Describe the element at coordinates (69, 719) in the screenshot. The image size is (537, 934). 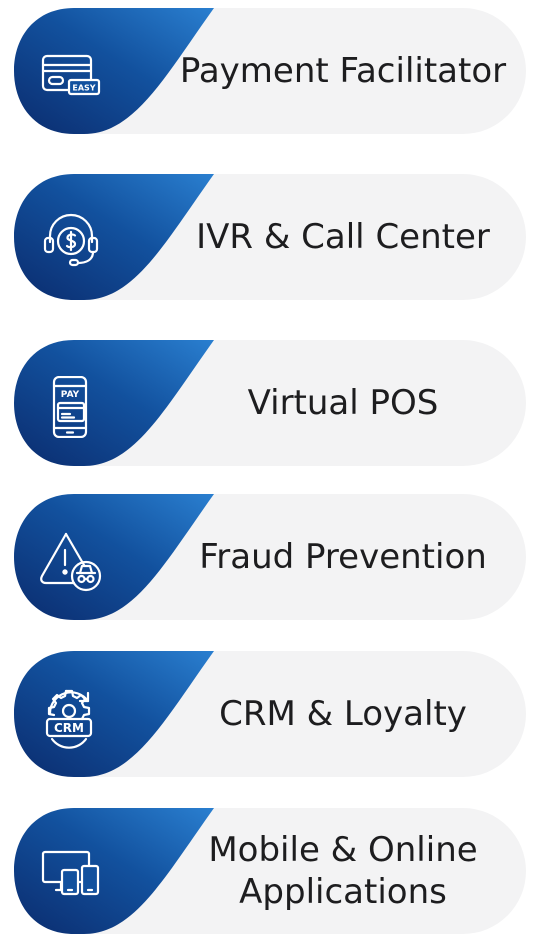
I see `gear-crm-icon: CRM` at that location.